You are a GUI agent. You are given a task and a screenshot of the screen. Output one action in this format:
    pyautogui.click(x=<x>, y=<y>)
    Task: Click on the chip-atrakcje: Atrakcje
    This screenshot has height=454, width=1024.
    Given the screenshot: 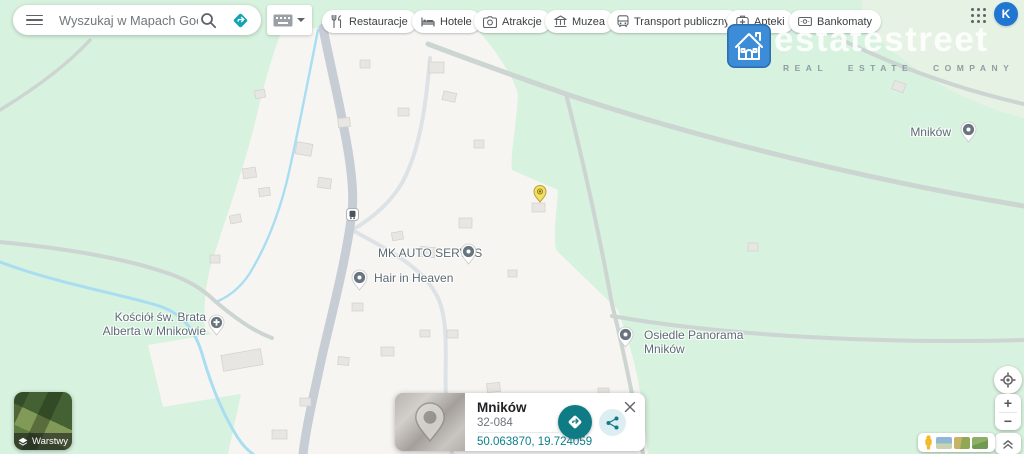 What is the action you would take?
    pyautogui.click(x=512, y=21)
    